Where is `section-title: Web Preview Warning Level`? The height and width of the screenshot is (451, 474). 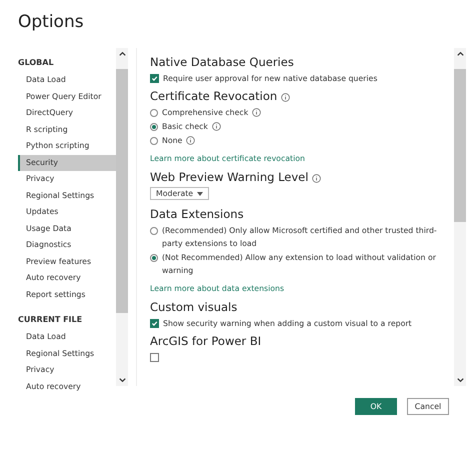 section-title: Web Preview Warning Level is located at coordinates (229, 177).